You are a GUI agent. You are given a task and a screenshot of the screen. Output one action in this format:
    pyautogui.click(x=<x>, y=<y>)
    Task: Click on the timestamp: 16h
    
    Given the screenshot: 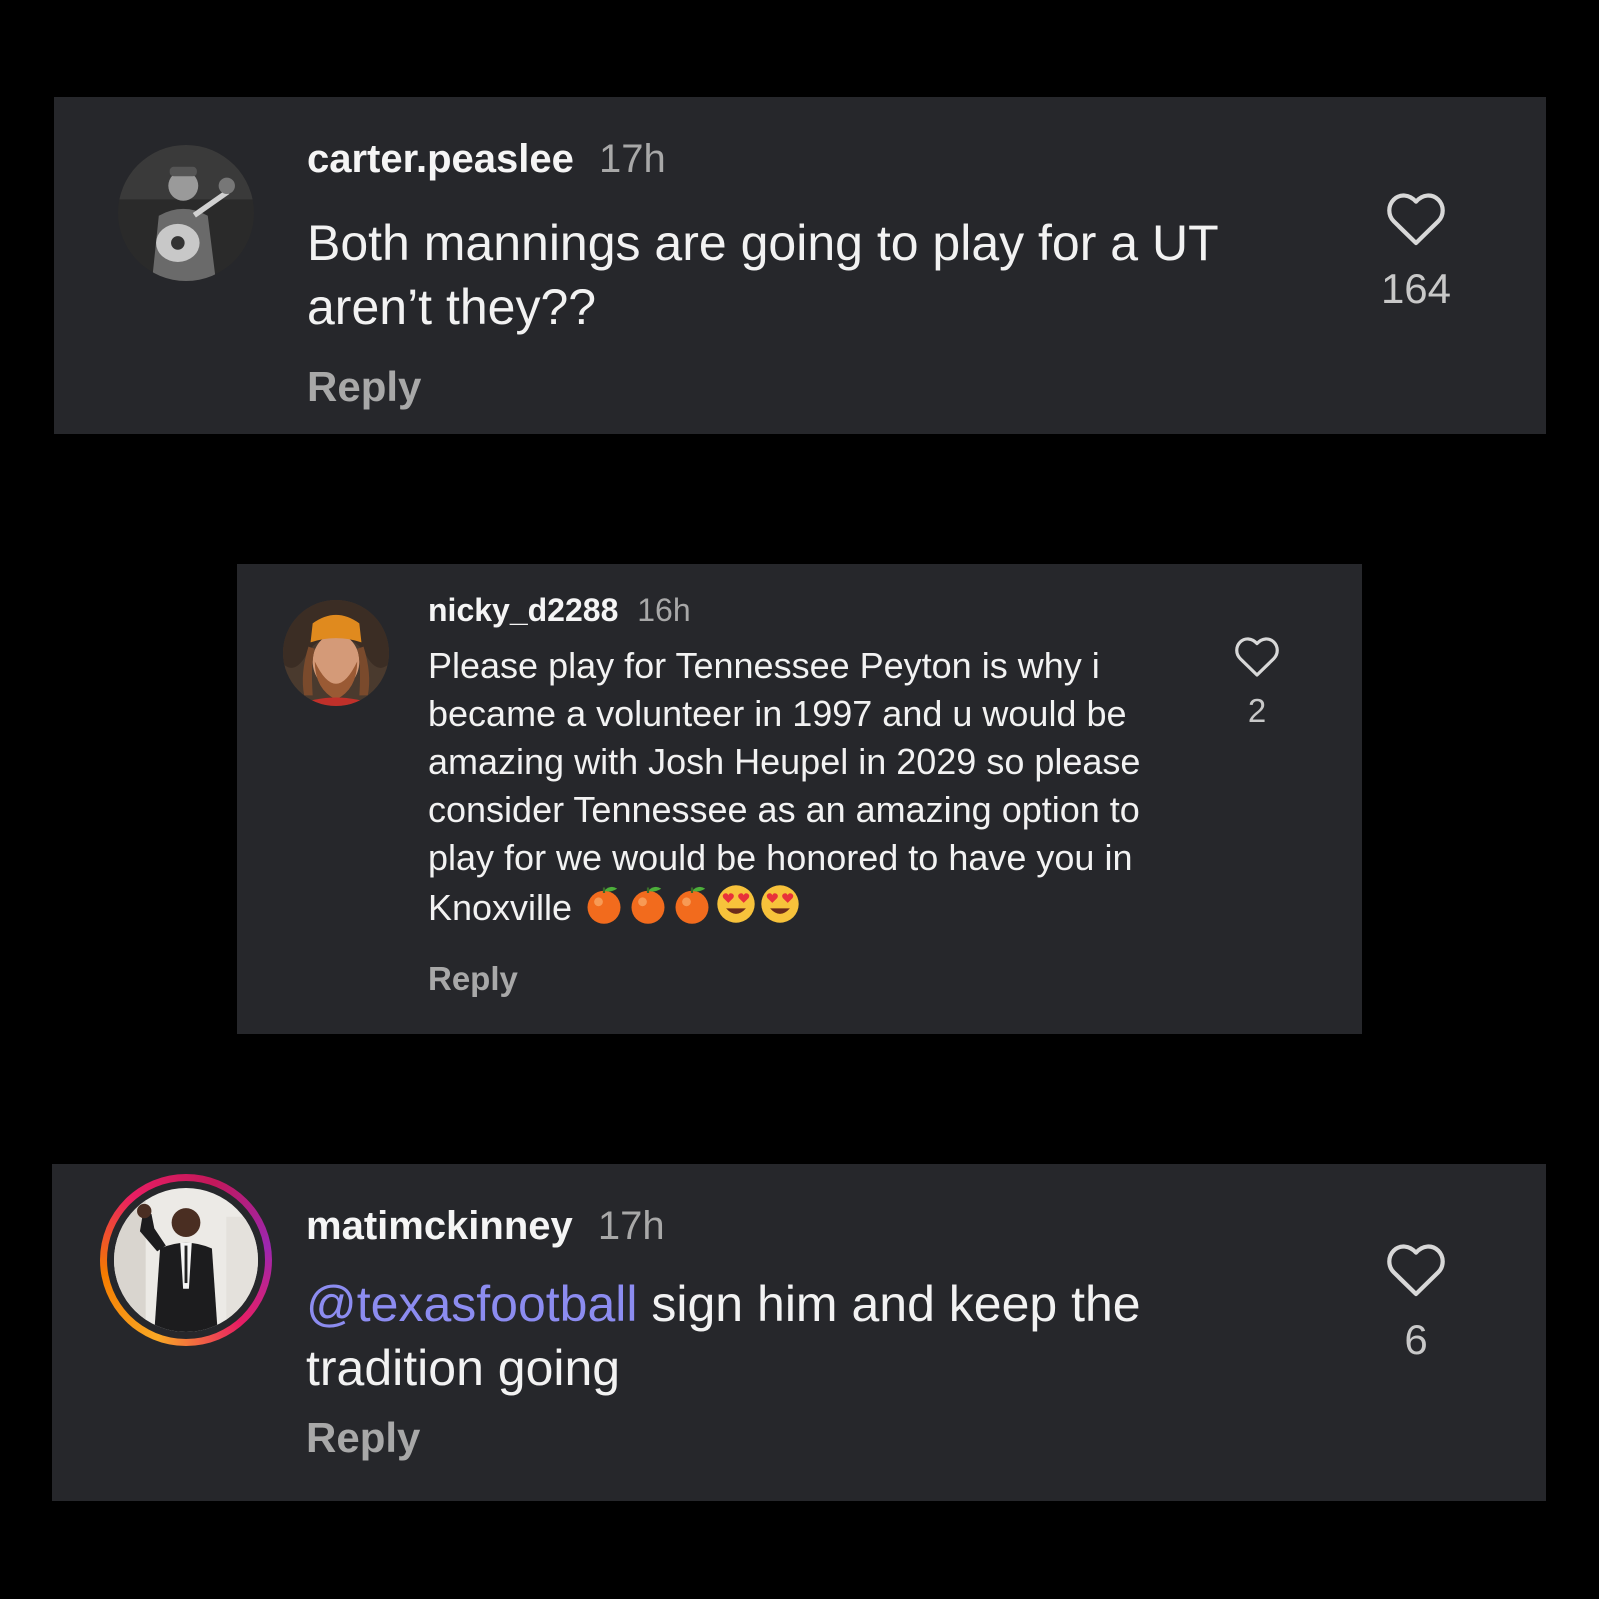 What is the action you would take?
    pyautogui.click(x=664, y=610)
    